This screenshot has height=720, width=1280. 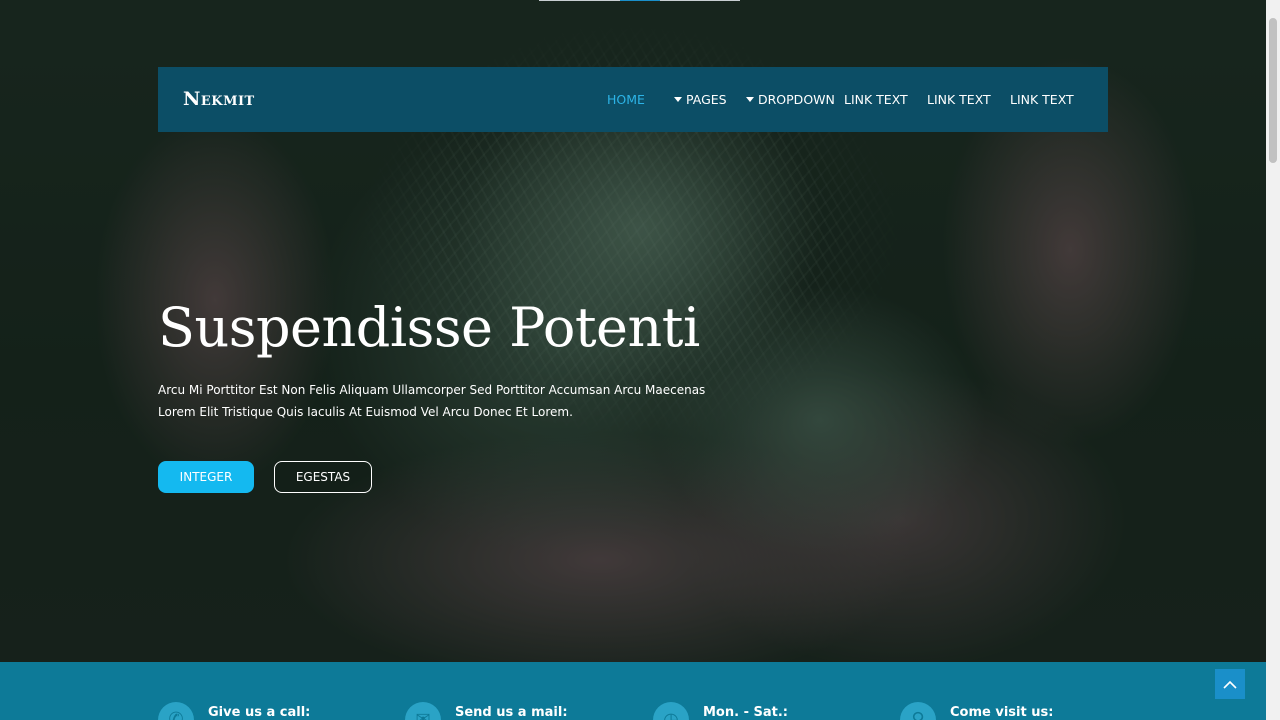 What do you see at coordinates (511, 712) in the screenshot?
I see `contact-label-mail: Send us a mail:` at bounding box center [511, 712].